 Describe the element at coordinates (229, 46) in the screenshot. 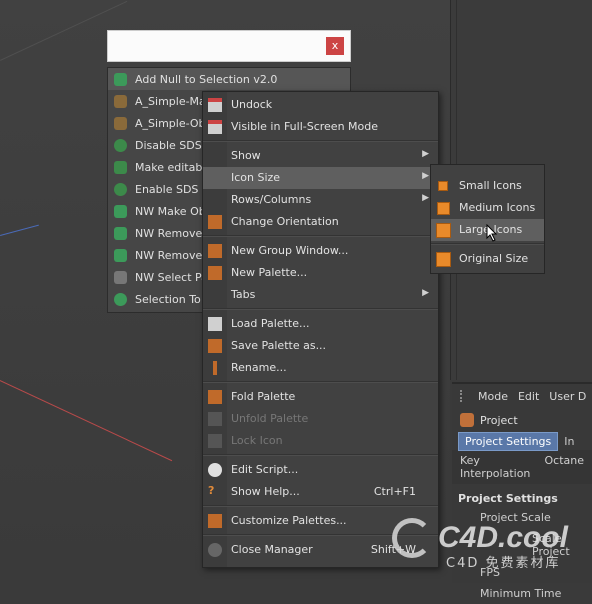

I see `palette-titlebar: x` at that location.